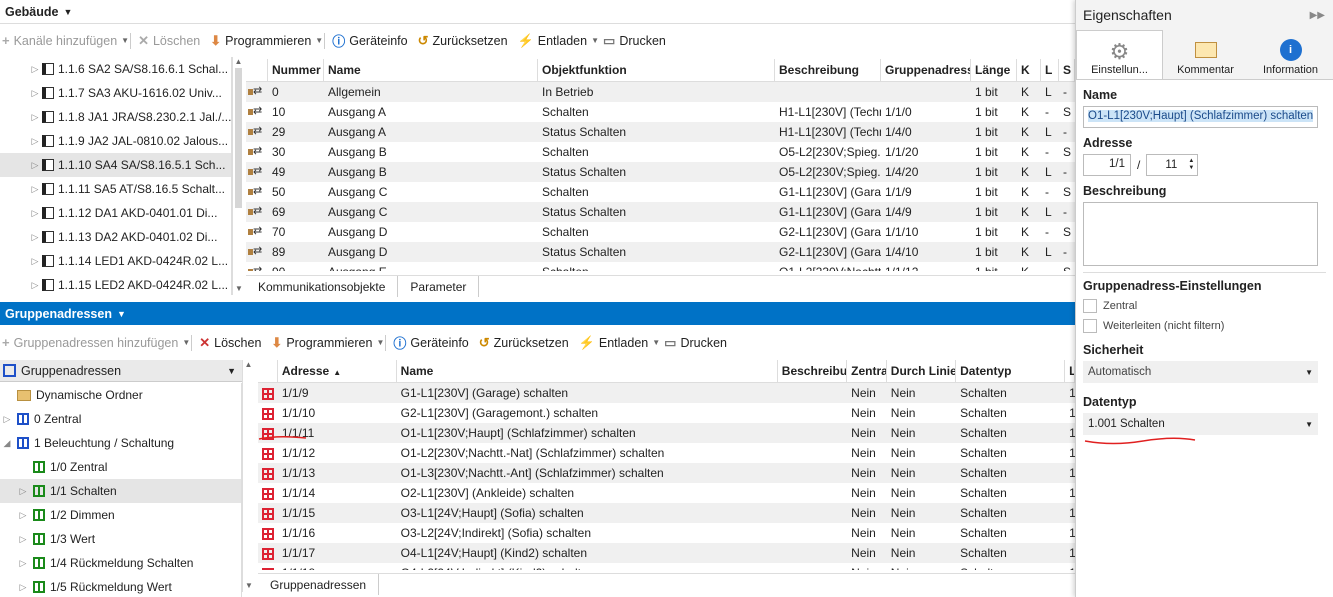 This screenshot has width=1333, height=597. Describe the element at coordinates (120, 395) in the screenshot. I see `ga-tree-item: Dynamische Ordner` at that location.